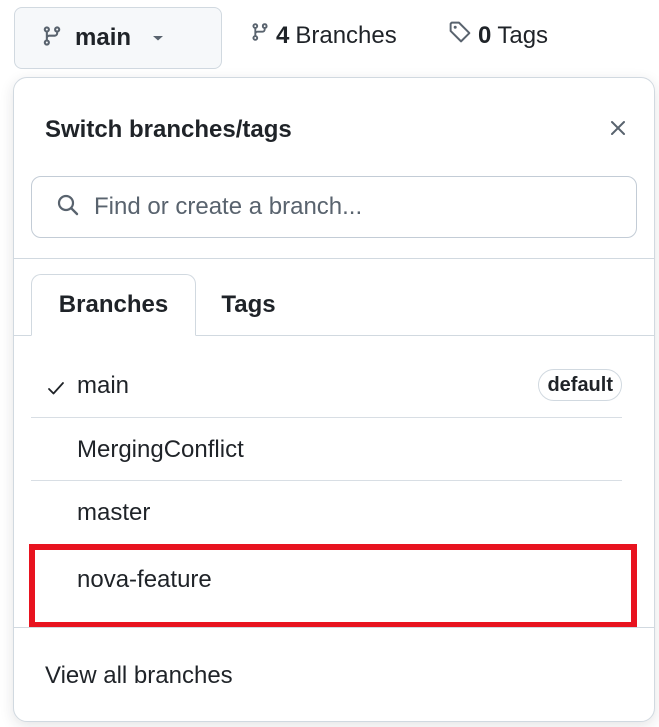  I want to click on branch-item-main: main default, so click(326, 385).